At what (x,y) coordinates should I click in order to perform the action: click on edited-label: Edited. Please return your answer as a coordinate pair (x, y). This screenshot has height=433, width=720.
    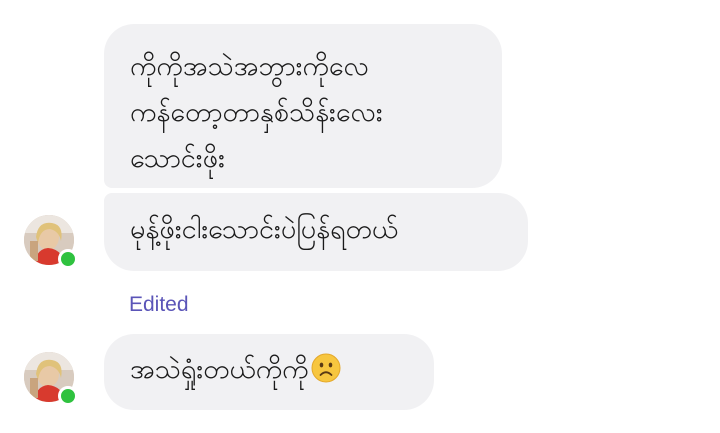
    Looking at the image, I should click on (159, 304).